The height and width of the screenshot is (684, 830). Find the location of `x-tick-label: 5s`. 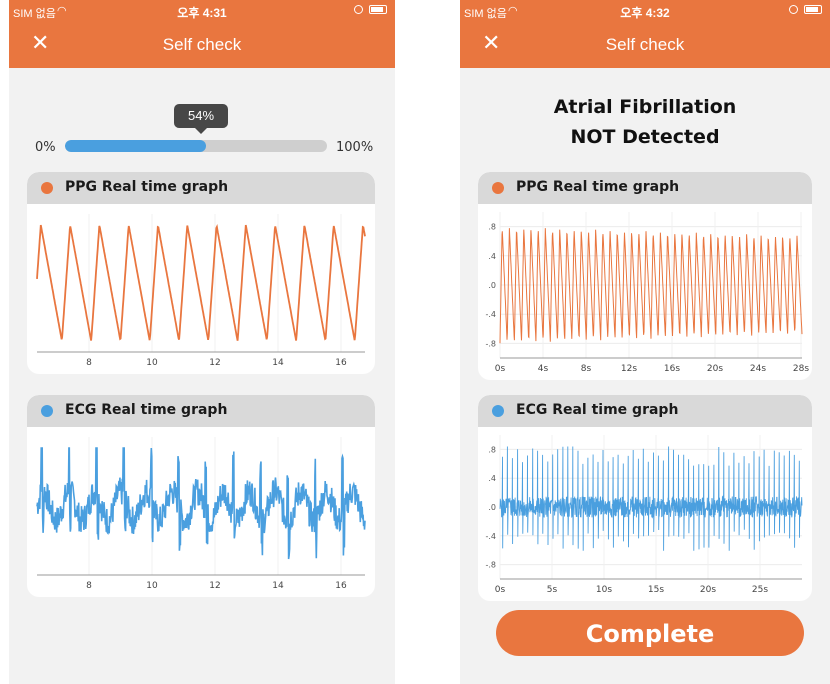

x-tick-label: 5s is located at coordinates (552, 590).